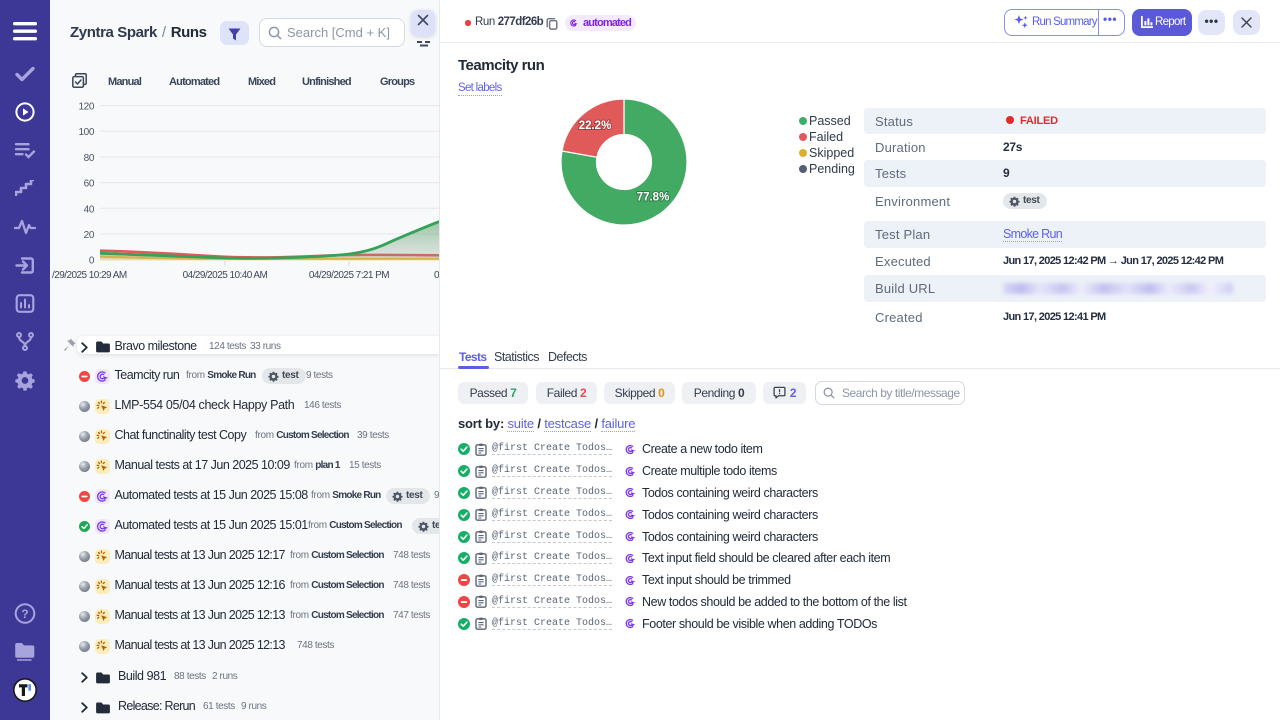  I want to click on svg-text: 22.2%, so click(595, 126).